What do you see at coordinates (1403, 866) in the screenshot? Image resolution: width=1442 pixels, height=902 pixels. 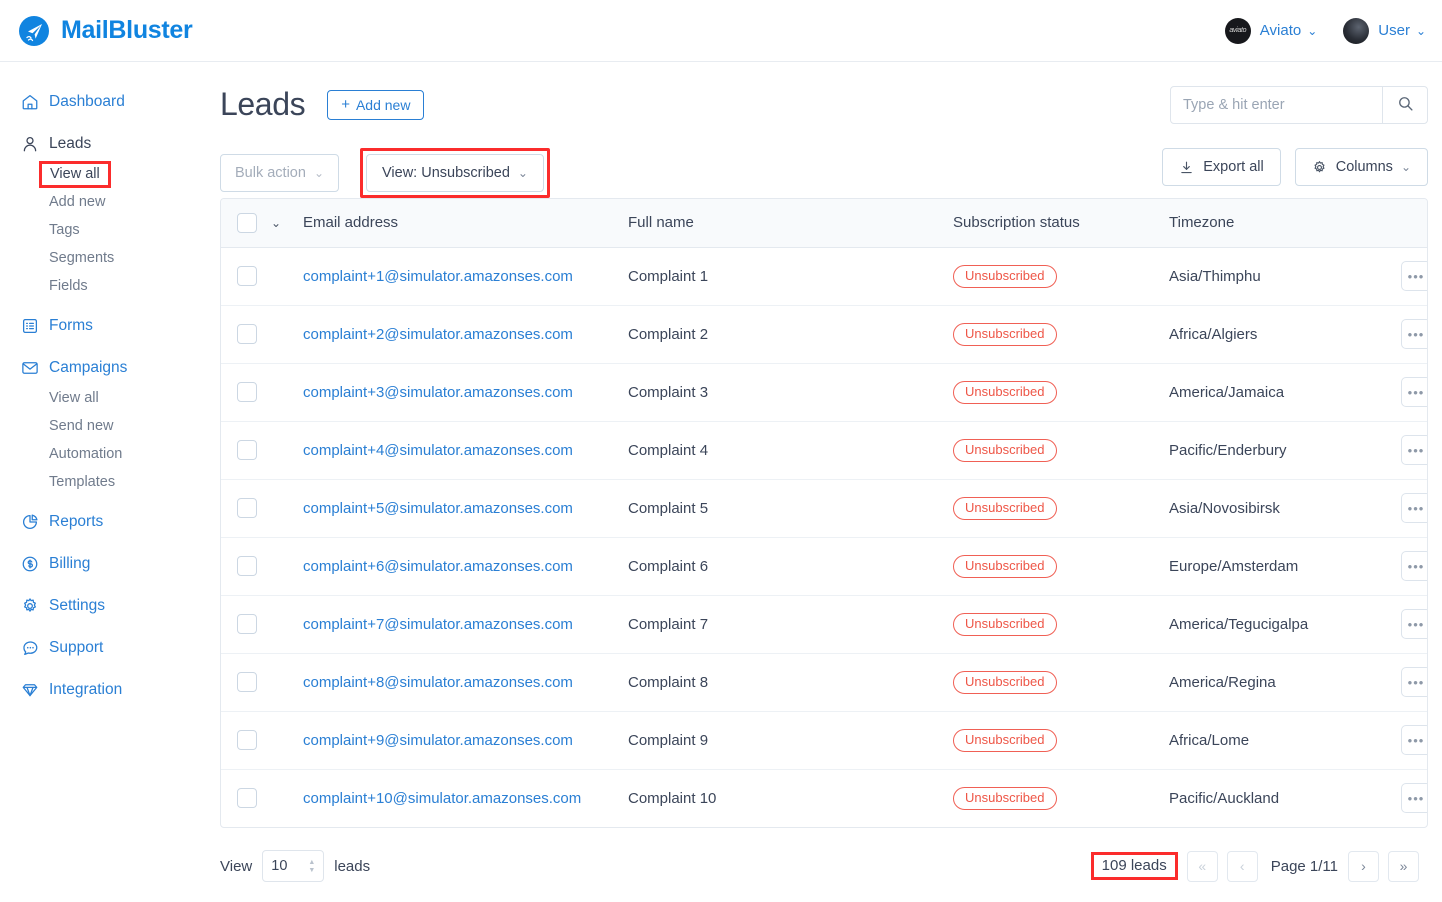 I see `last-page-button: »` at bounding box center [1403, 866].